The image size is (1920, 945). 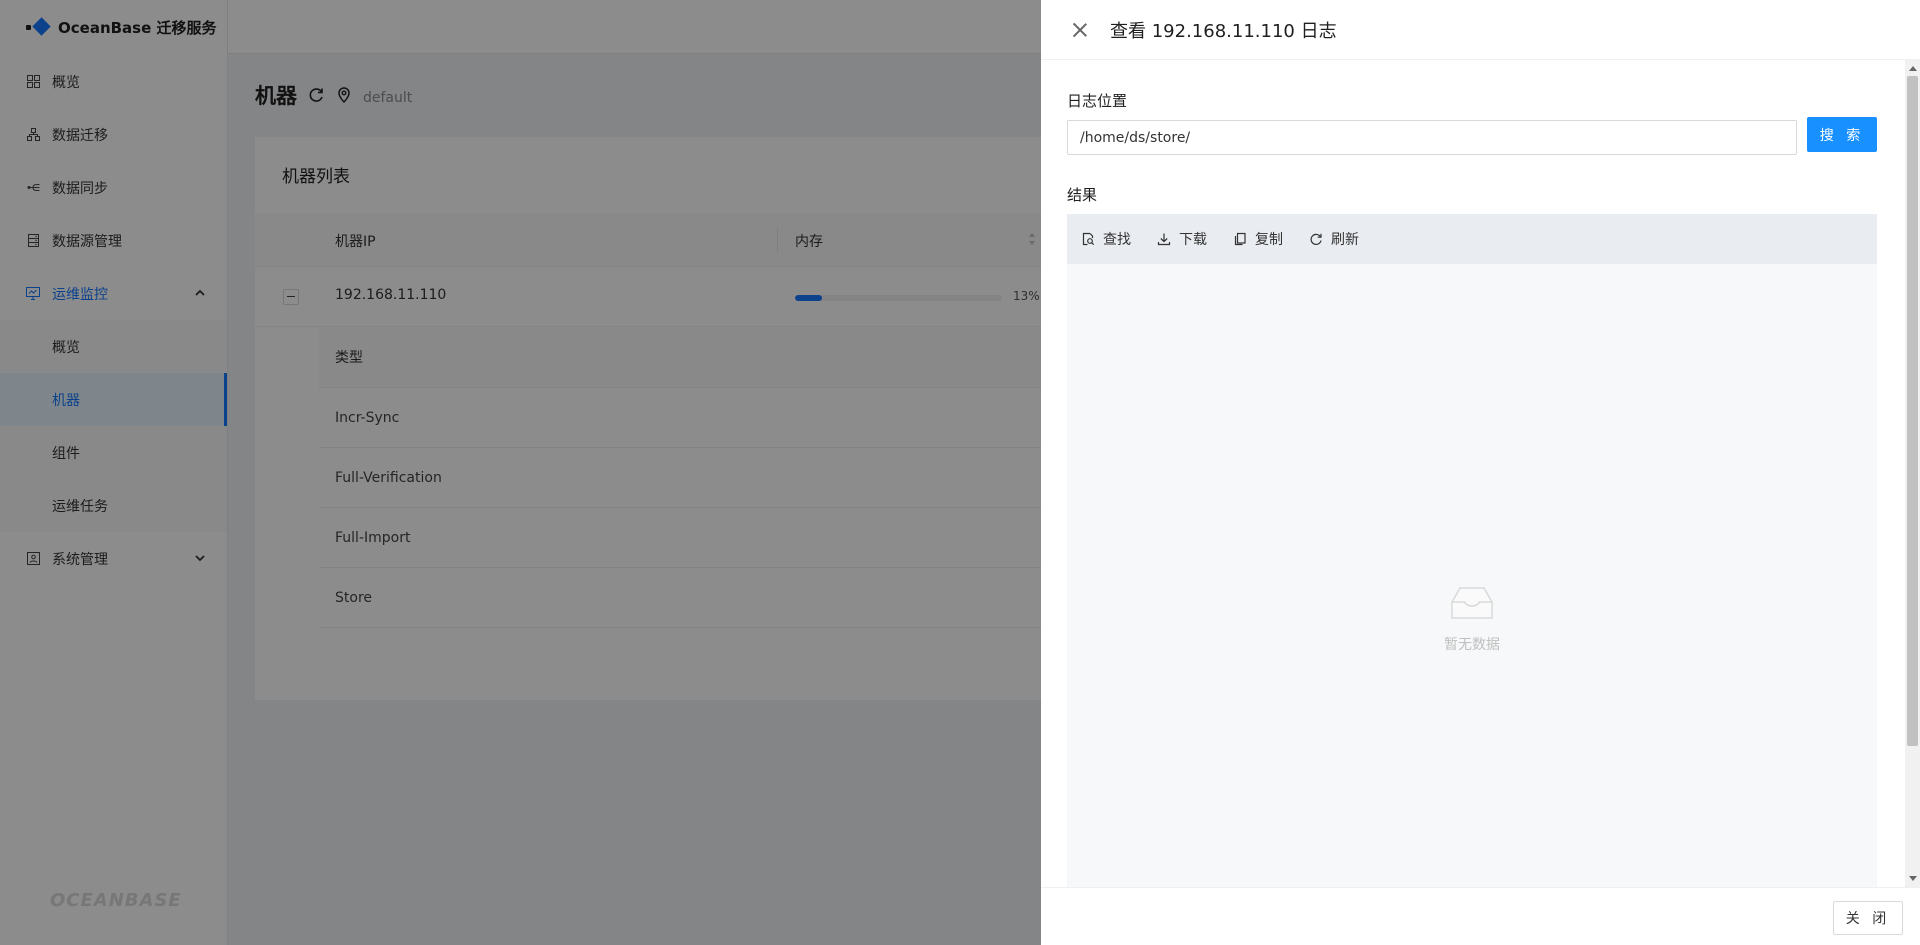 I want to click on close-button: 关 闭, so click(x=1868, y=918).